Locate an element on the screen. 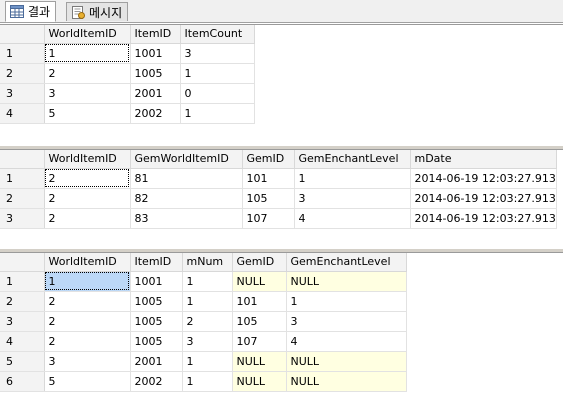 This screenshot has height=410, width=563. column-header: GemWorldItemID is located at coordinates (186, 159).